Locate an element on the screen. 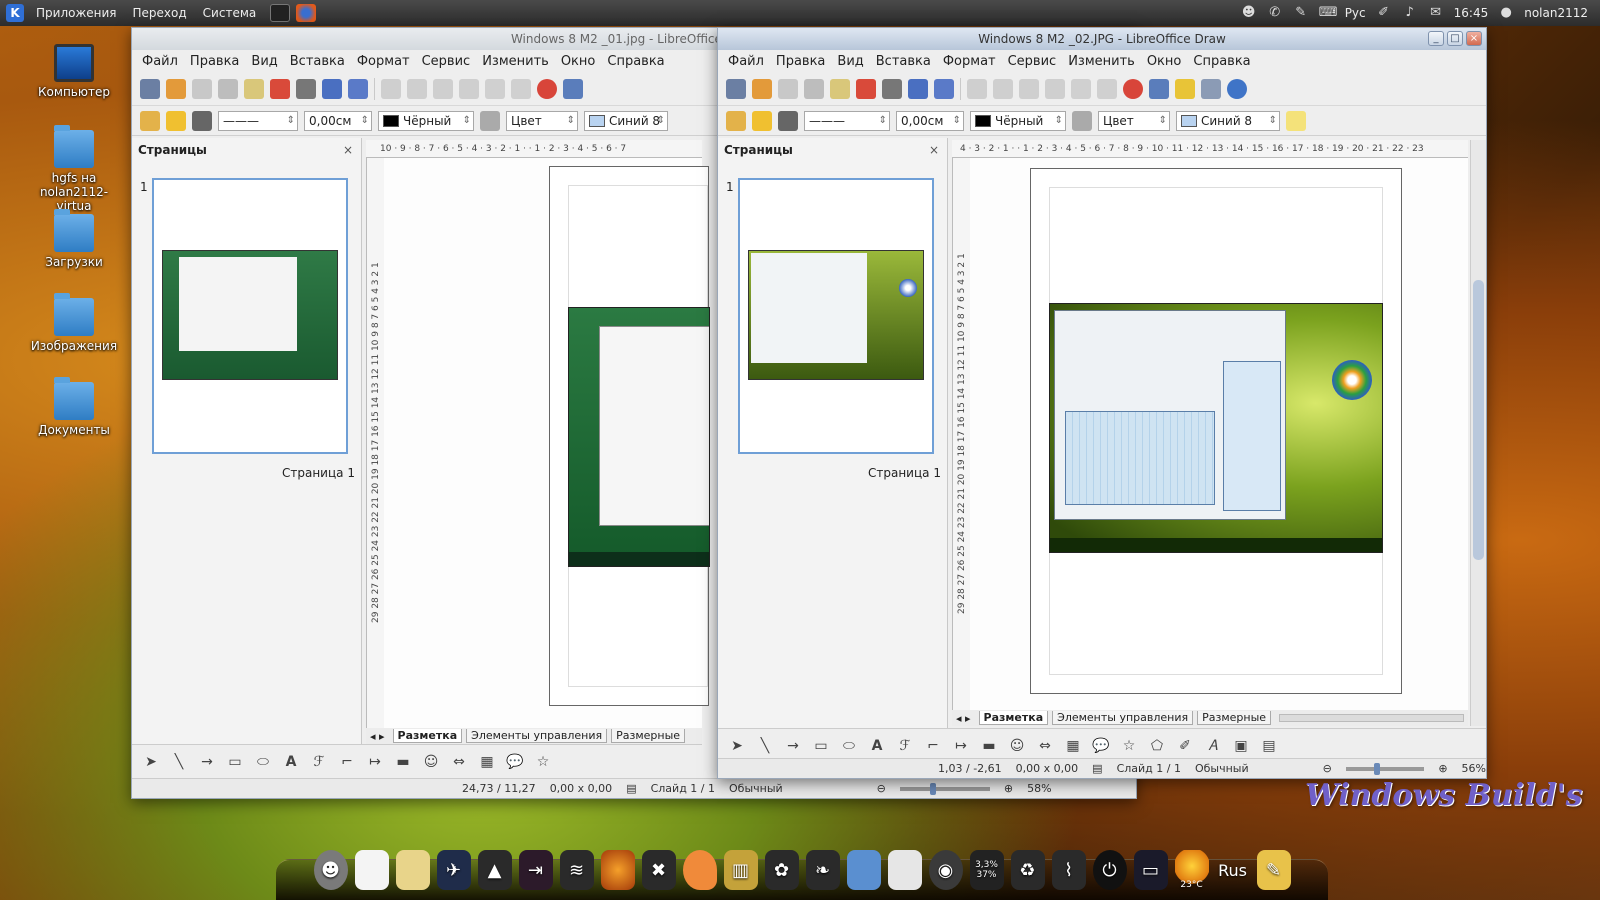  applications-menu: Приложения is located at coordinates (76, 13).